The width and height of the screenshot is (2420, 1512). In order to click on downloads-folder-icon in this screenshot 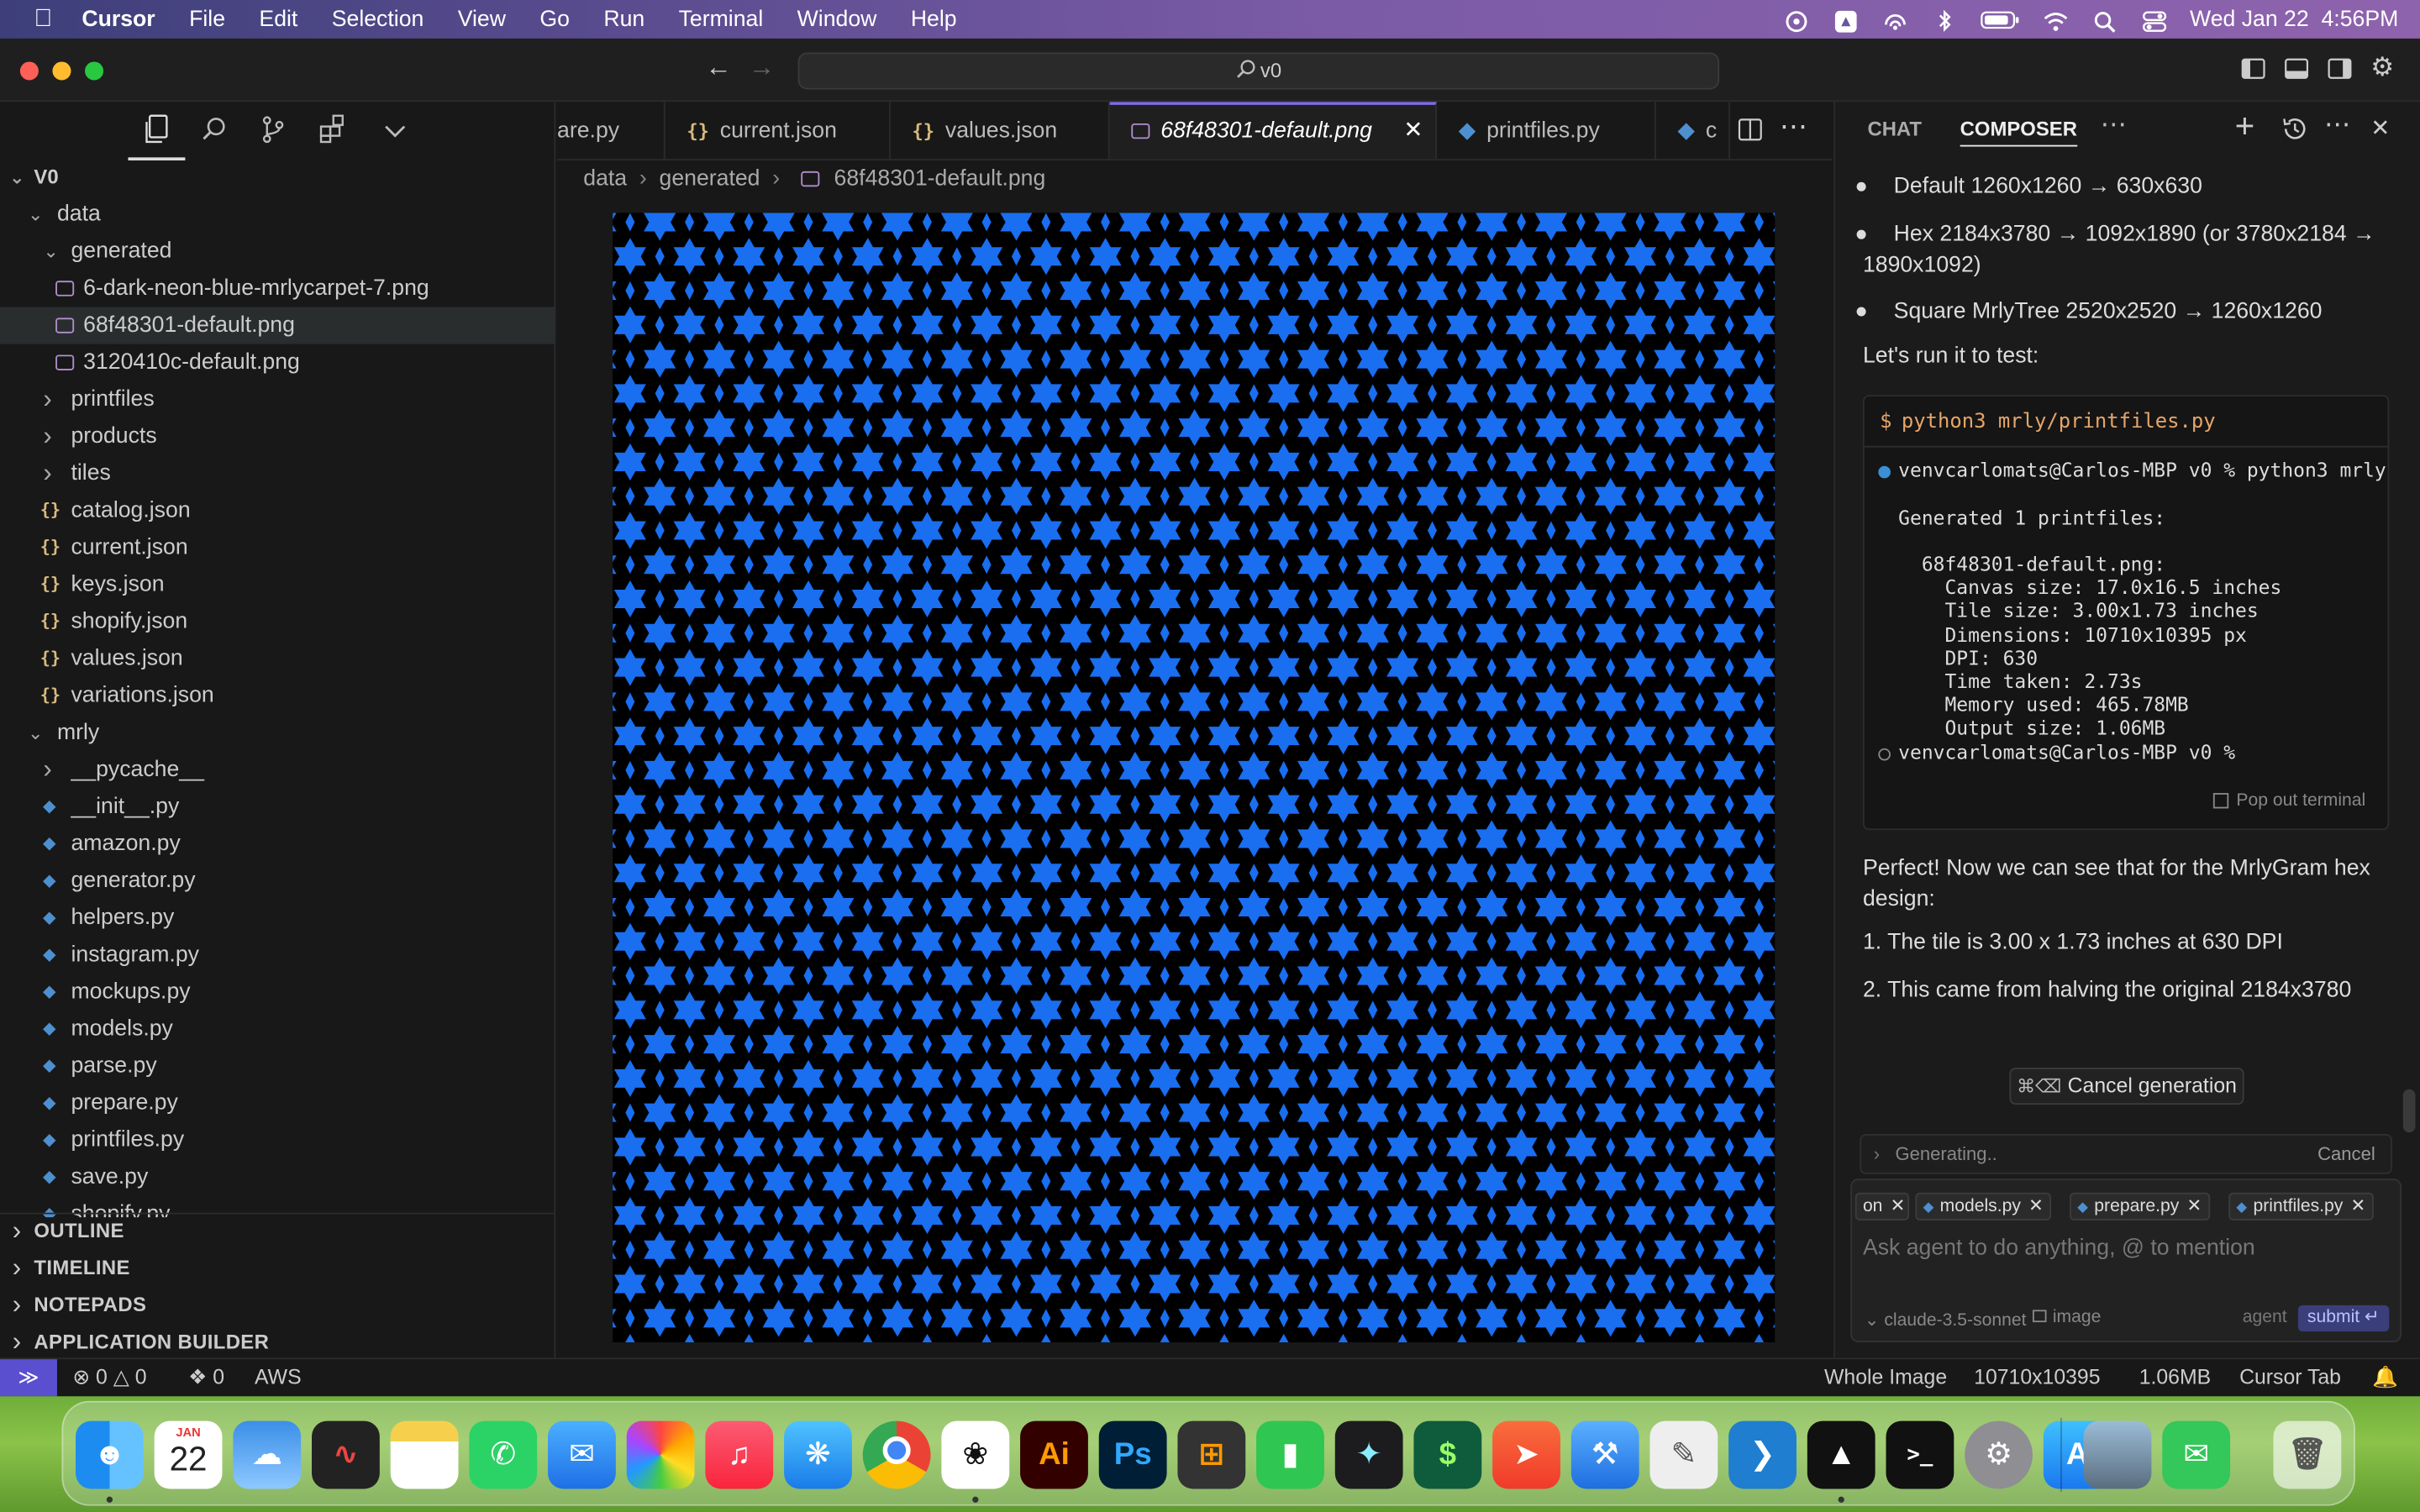, I will do `click(2117, 1454)`.